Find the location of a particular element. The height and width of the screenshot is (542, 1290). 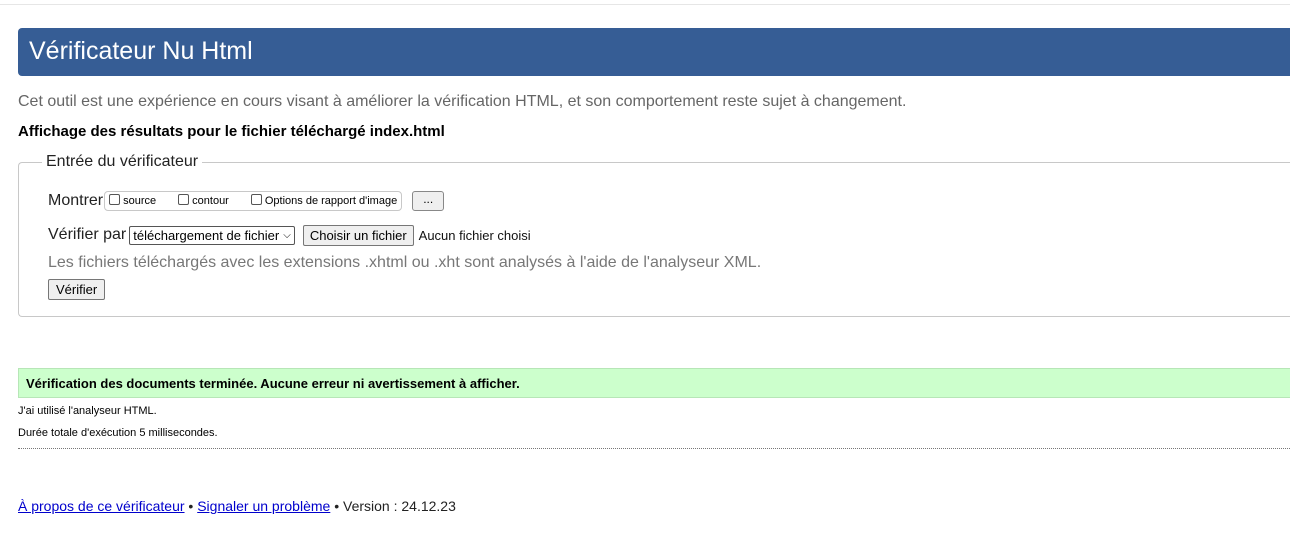

outline-checkbox is located at coordinates (184, 199).